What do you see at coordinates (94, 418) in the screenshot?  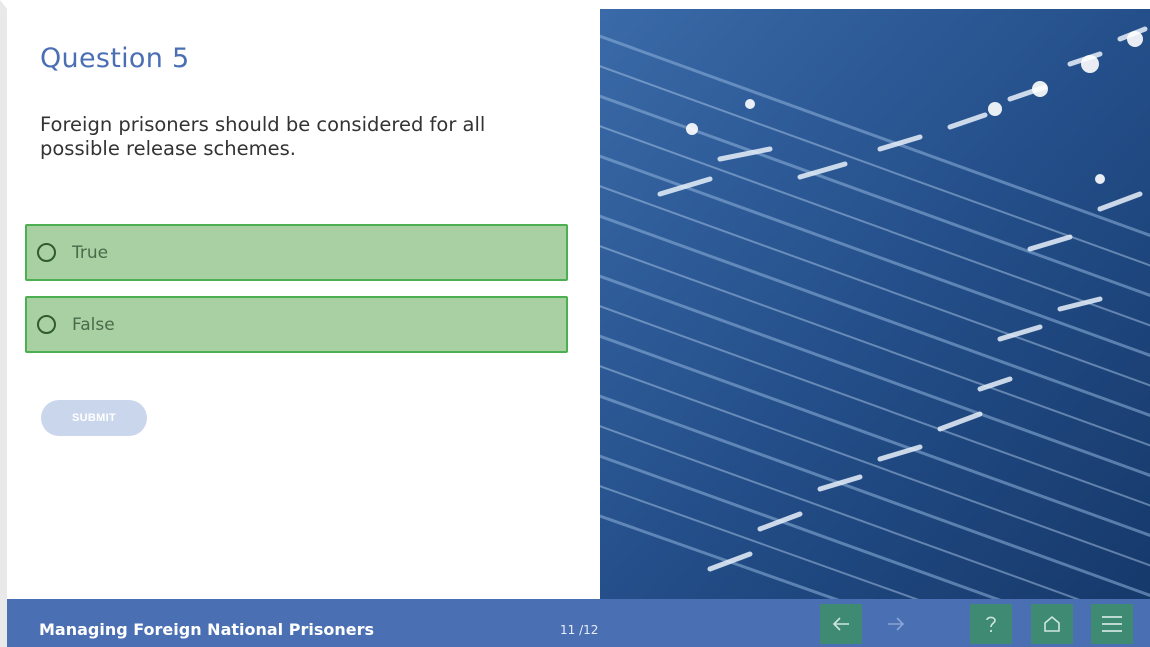 I see `submit-button: SUBMIT` at bounding box center [94, 418].